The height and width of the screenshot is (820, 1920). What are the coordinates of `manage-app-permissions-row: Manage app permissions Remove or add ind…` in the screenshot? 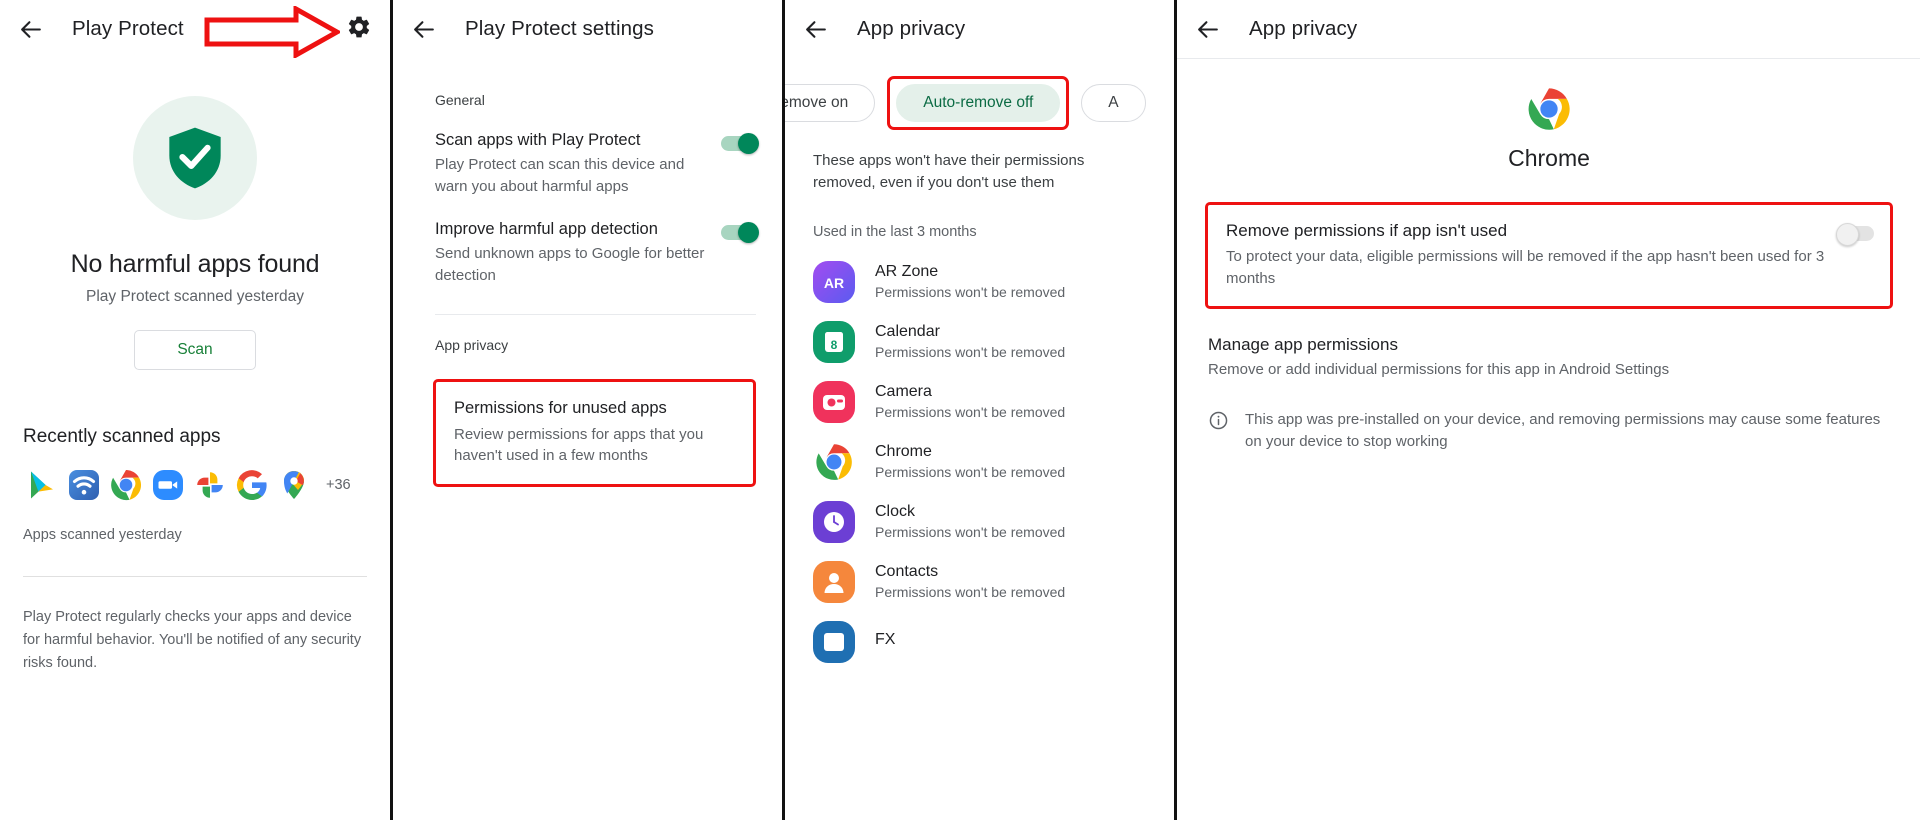 It's located at (1549, 358).